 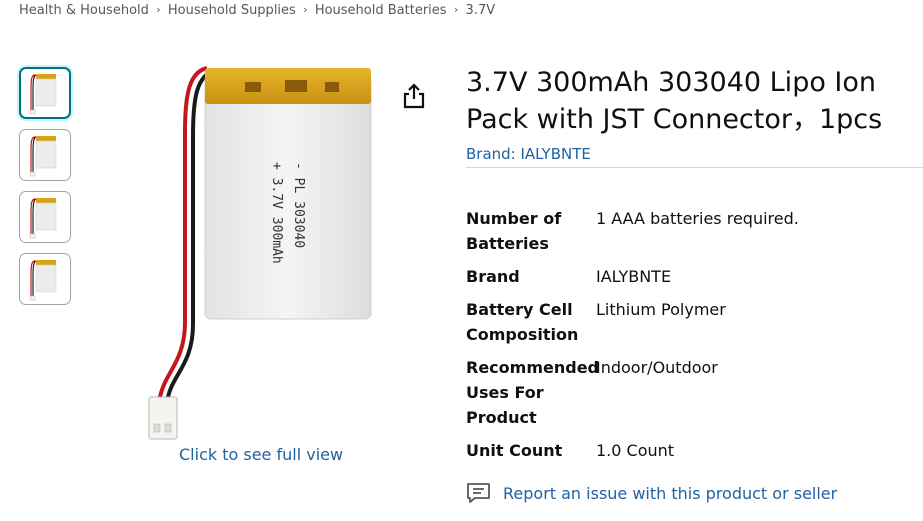 I want to click on svg-text: + 3.7V 300mAh, so click(x=276, y=213).